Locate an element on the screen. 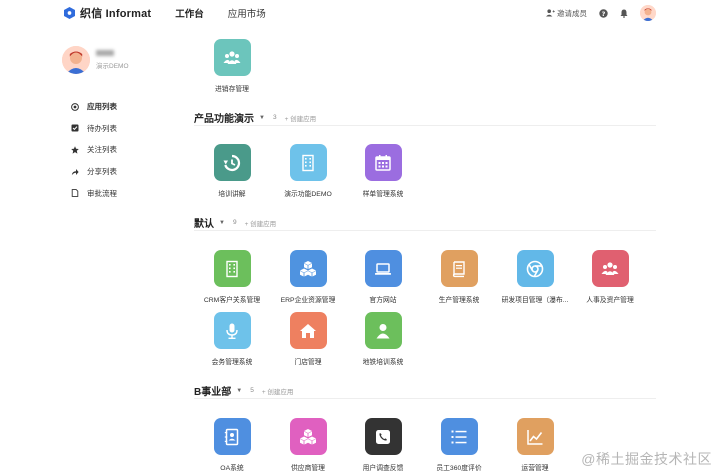 The image size is (720, 475). top-bar: 织信 Informat 工作台 应用市场 邀请成员 ? is located at coordinates (360, 13).